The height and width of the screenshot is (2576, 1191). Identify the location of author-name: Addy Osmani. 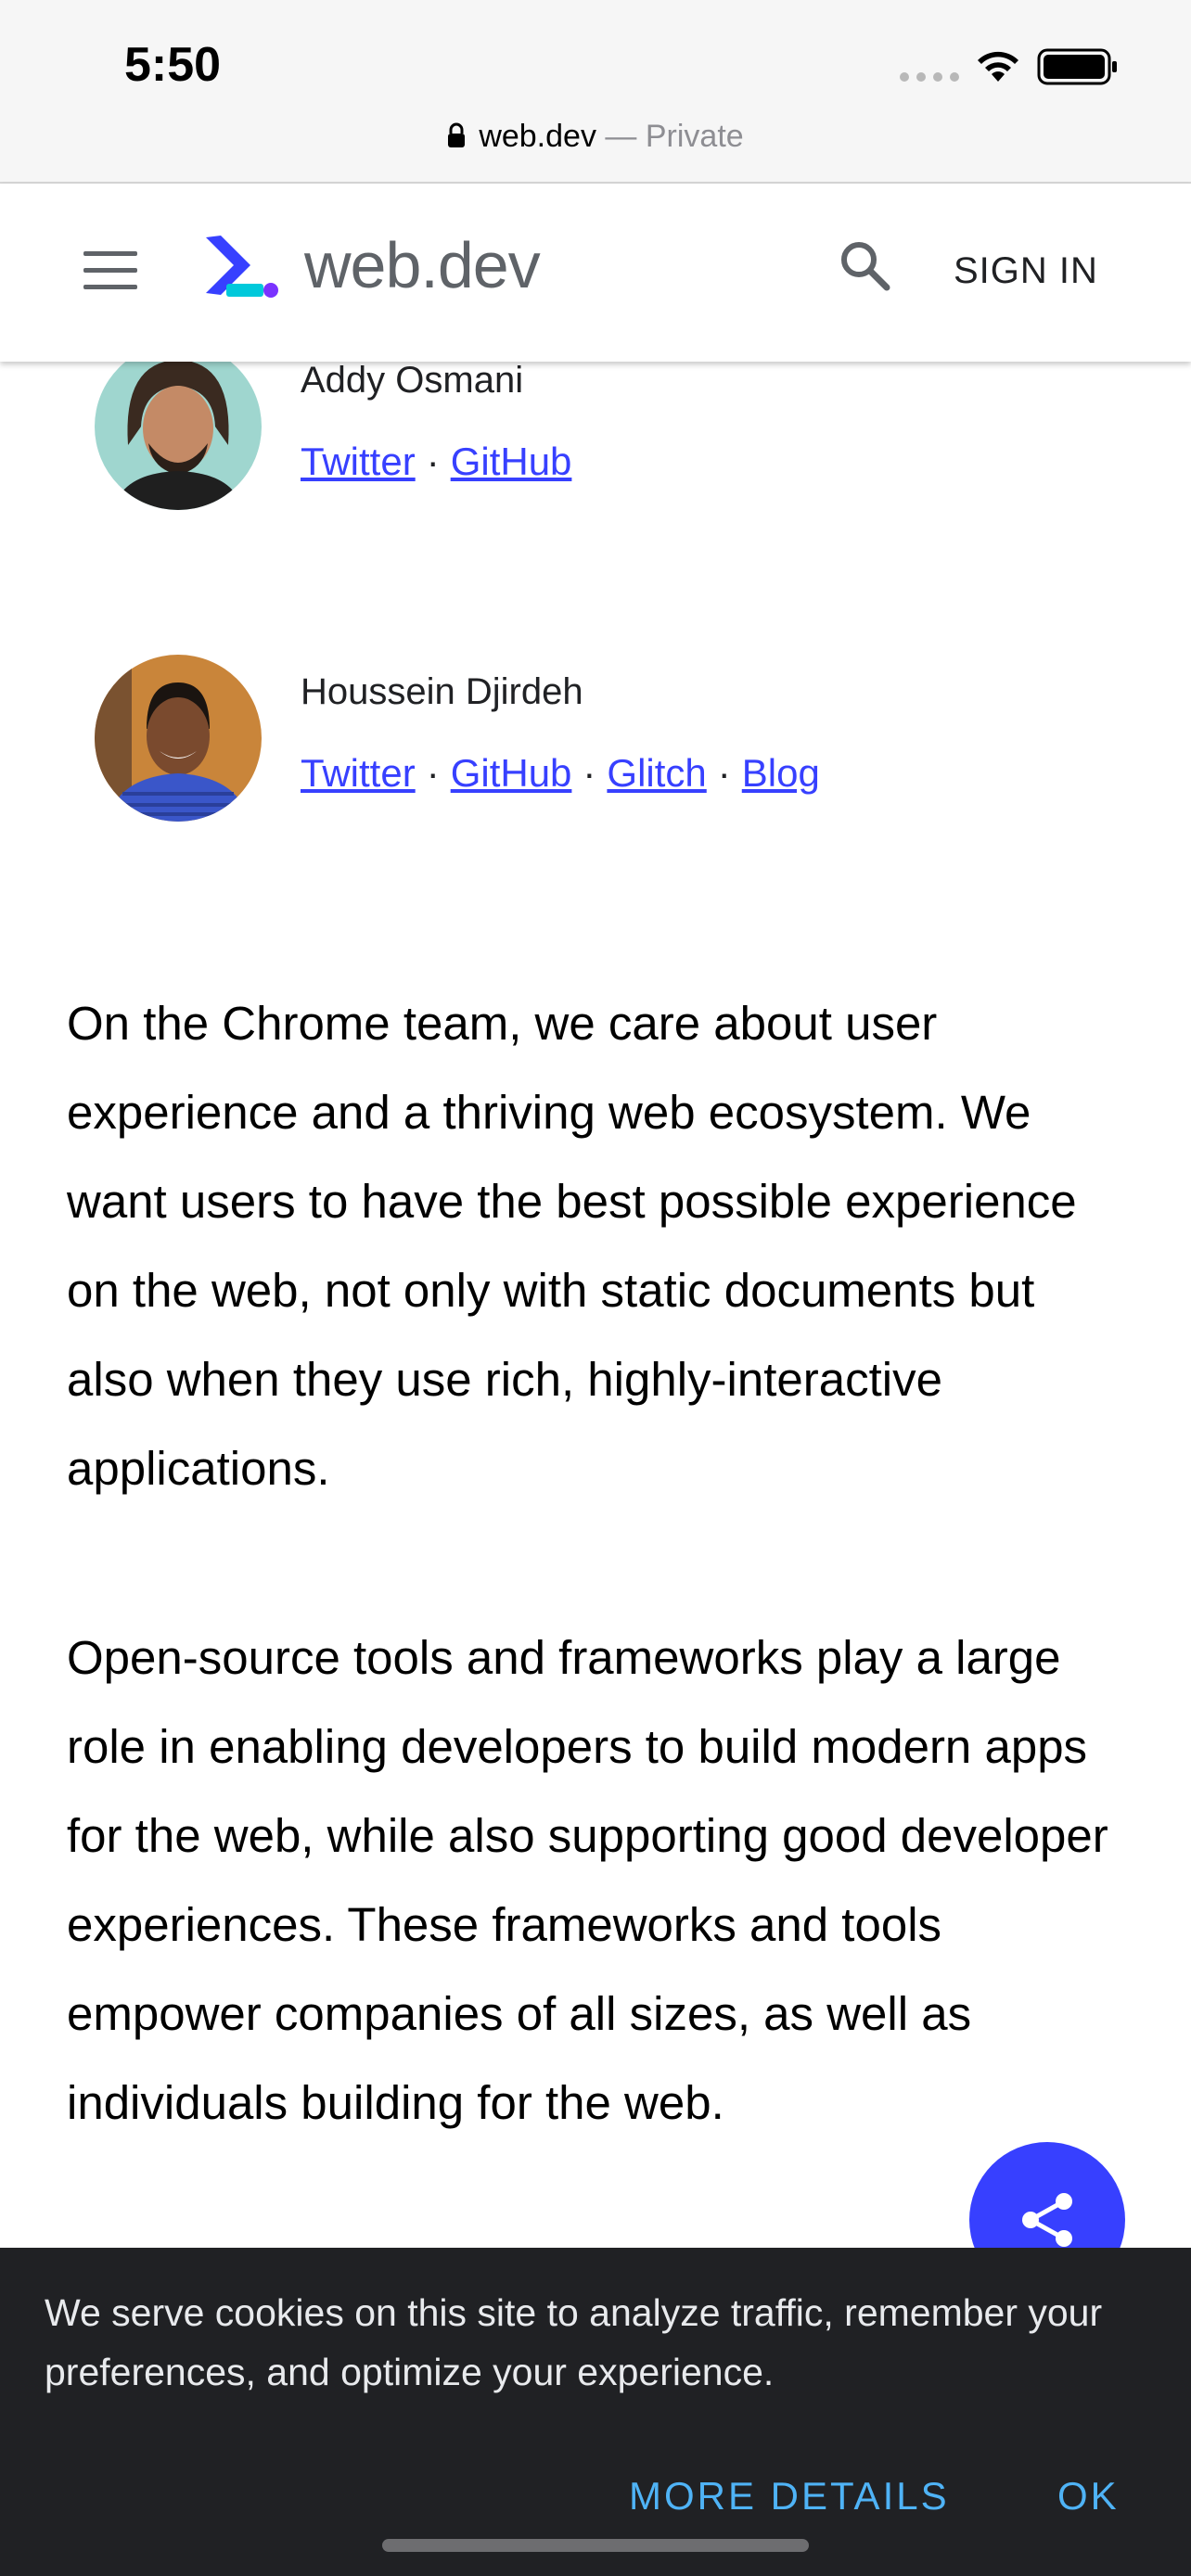
(412, 380).